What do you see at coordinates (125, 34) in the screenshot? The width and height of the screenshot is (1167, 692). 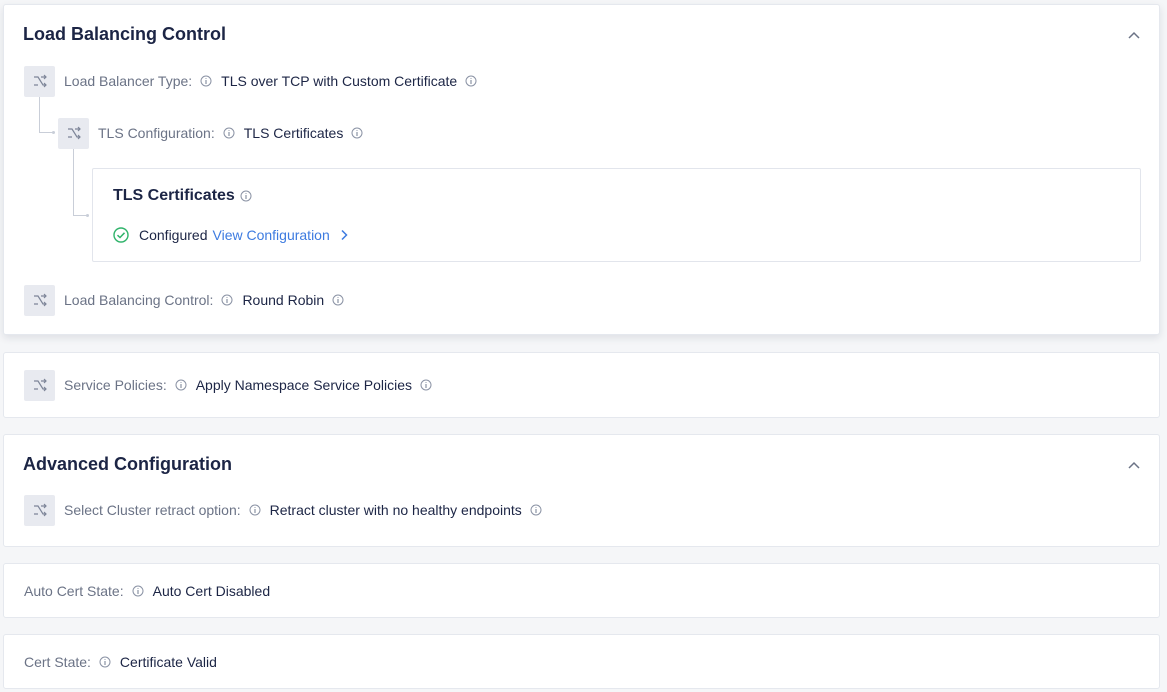 I see `section-title-load-balancing: Load Balancing Control` at bounding box center [125, 34].